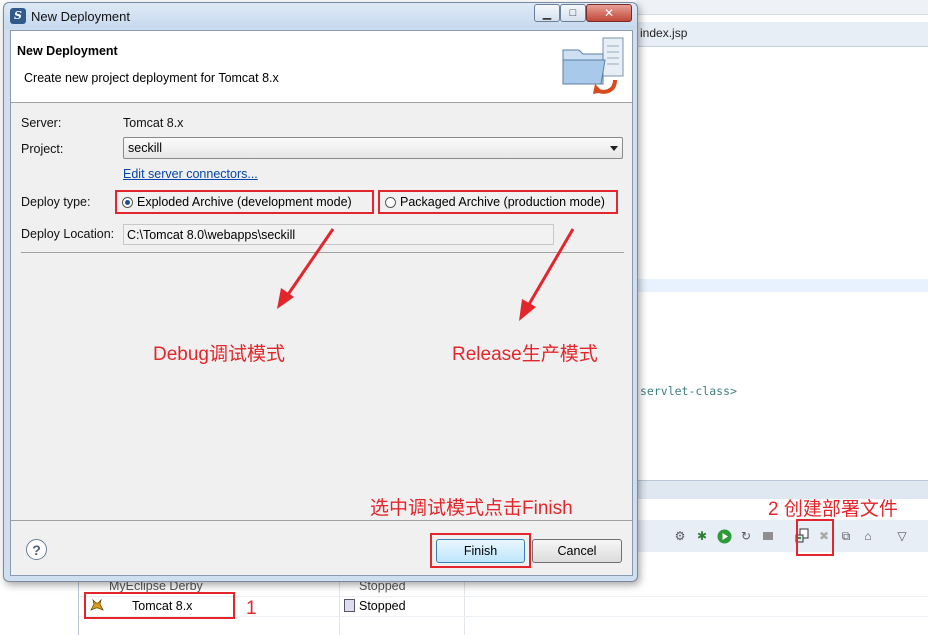 The image size is (928, 635). What do you see at coordinates (614, 148) in the screenshot?
I see `chevron-down-icon` at bounding box center [614, 148].